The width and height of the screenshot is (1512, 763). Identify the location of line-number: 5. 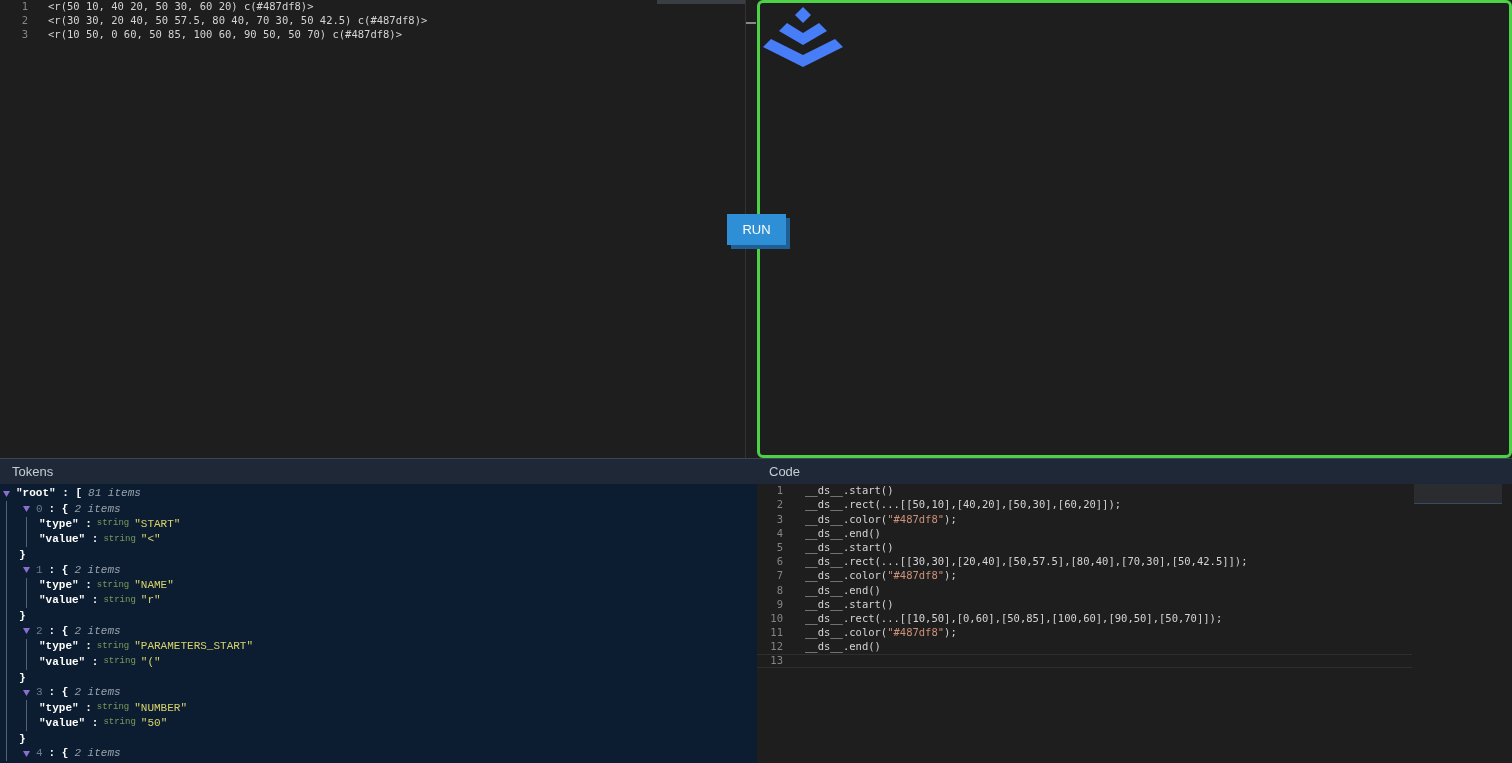
(779, 547).